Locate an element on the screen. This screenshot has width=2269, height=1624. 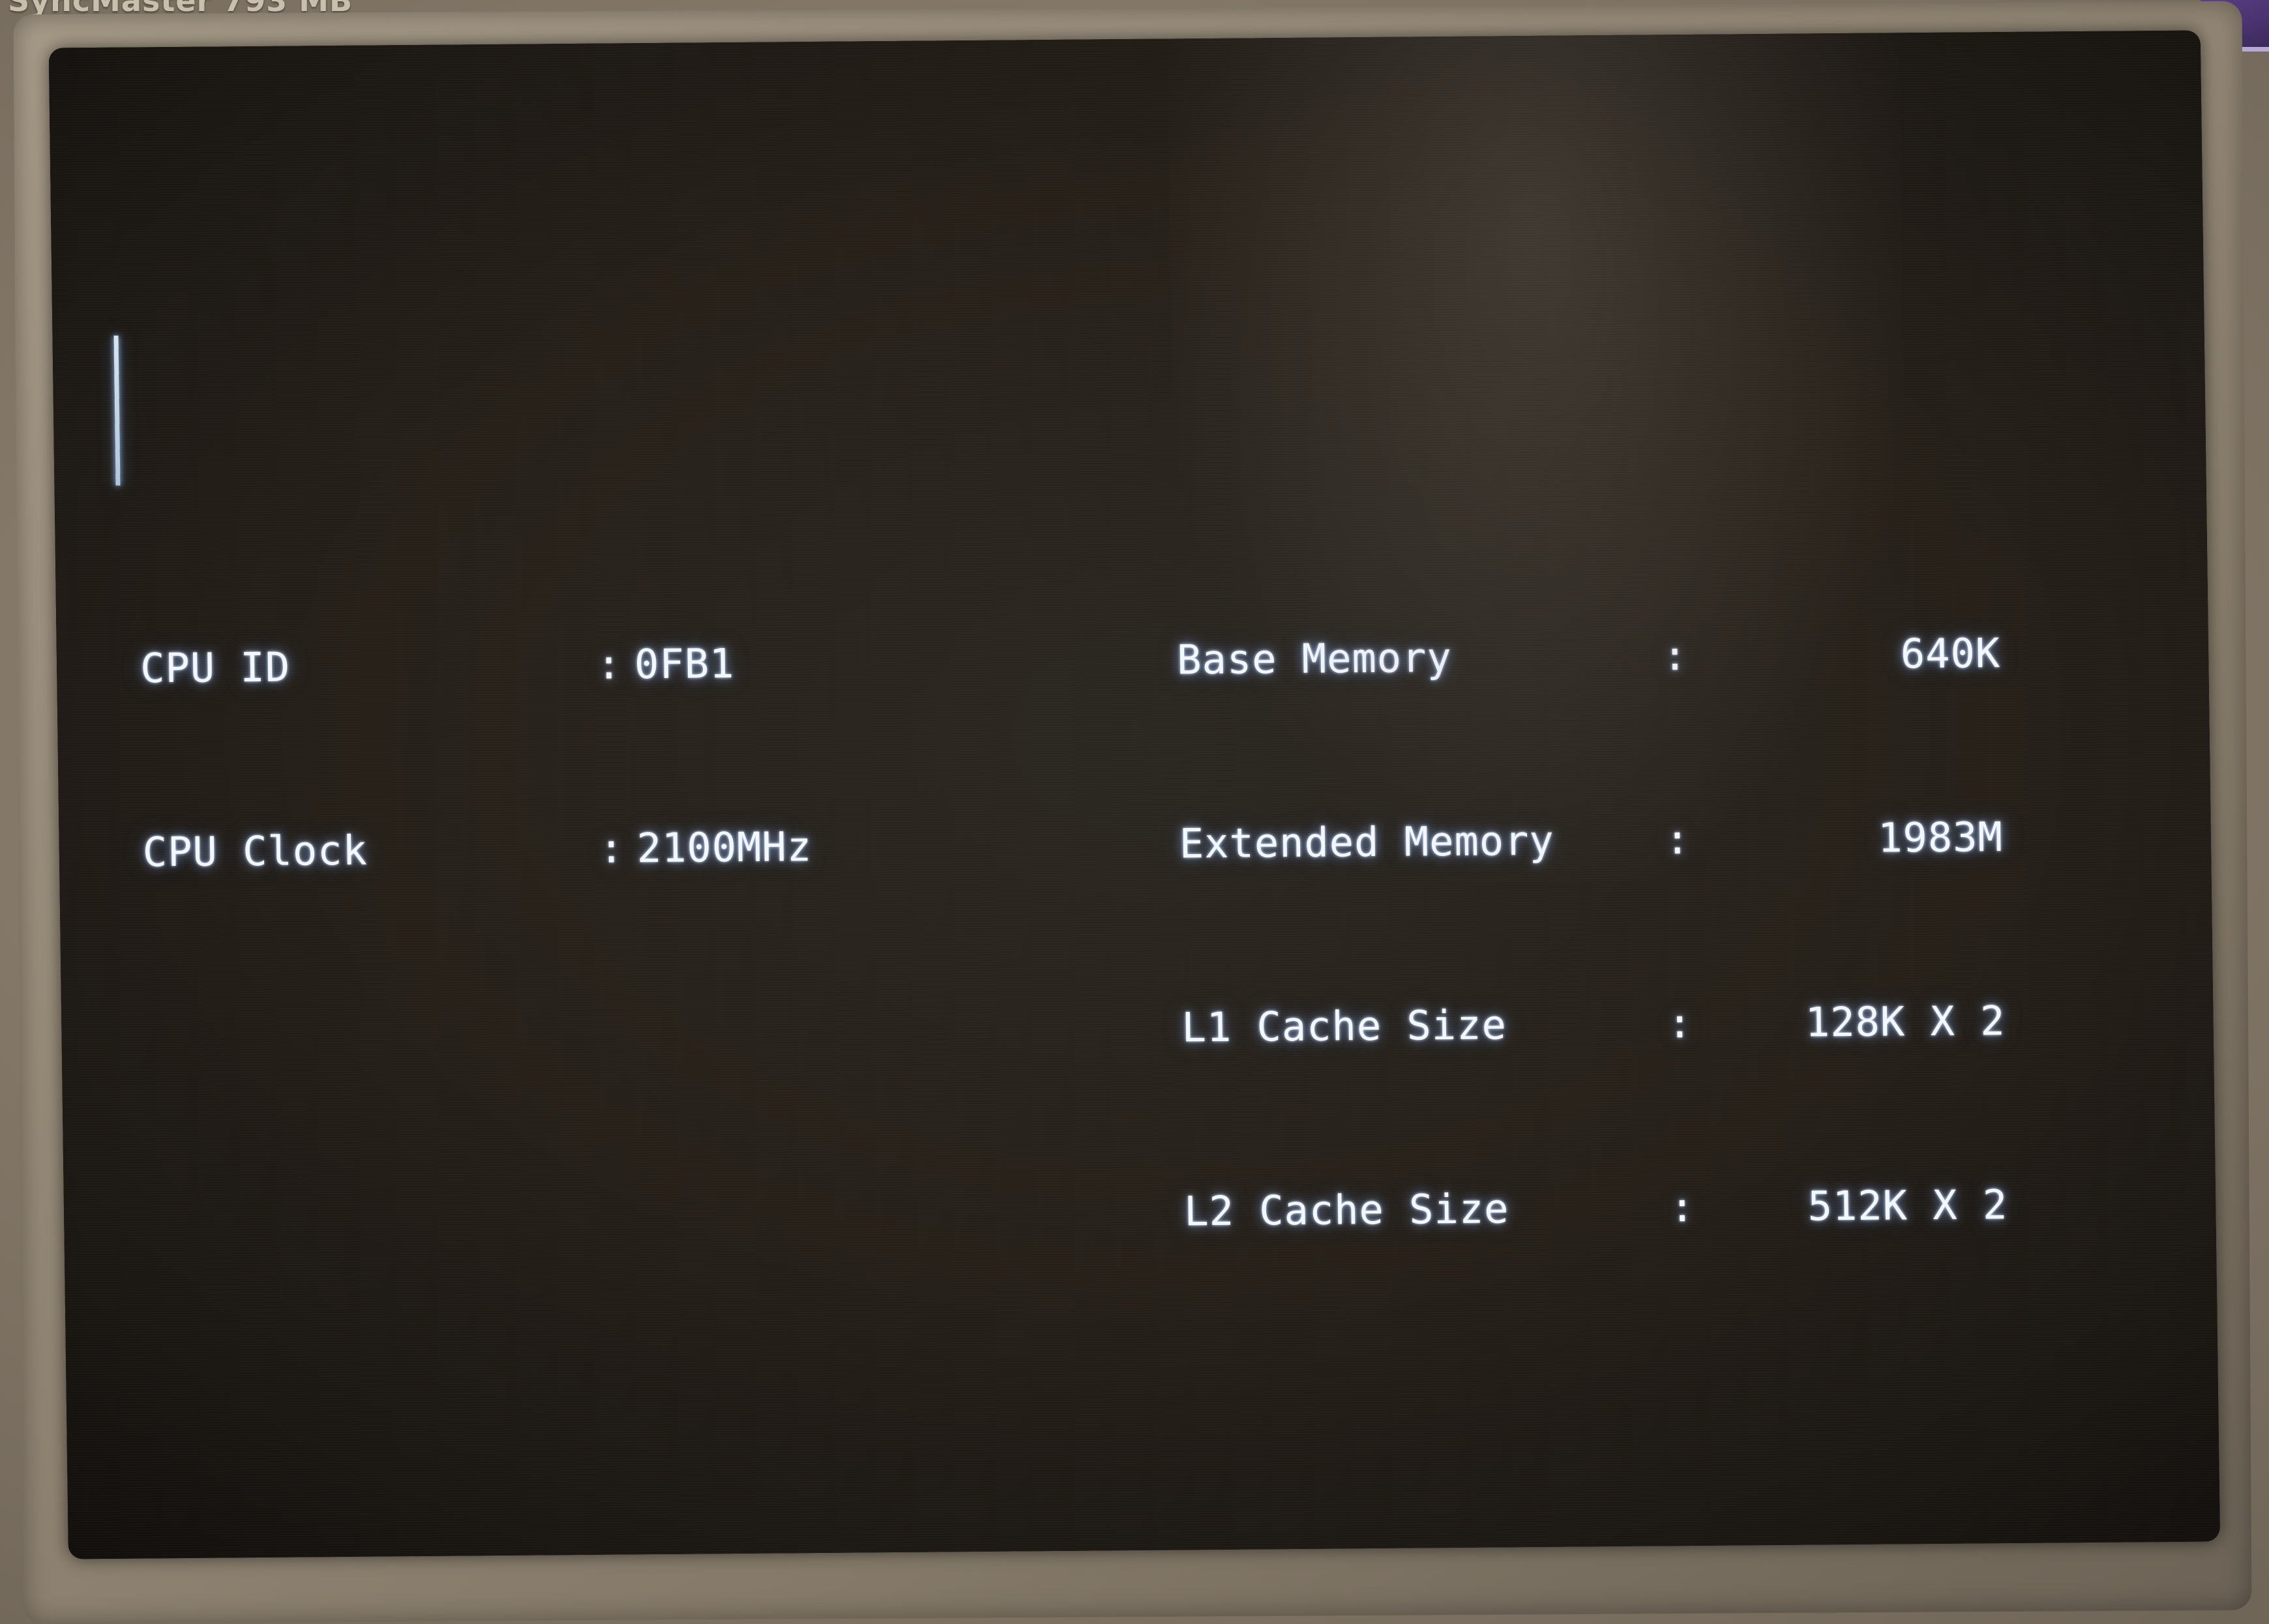
base-memory-label: Base Memory is located at coordinates (1314, 659).